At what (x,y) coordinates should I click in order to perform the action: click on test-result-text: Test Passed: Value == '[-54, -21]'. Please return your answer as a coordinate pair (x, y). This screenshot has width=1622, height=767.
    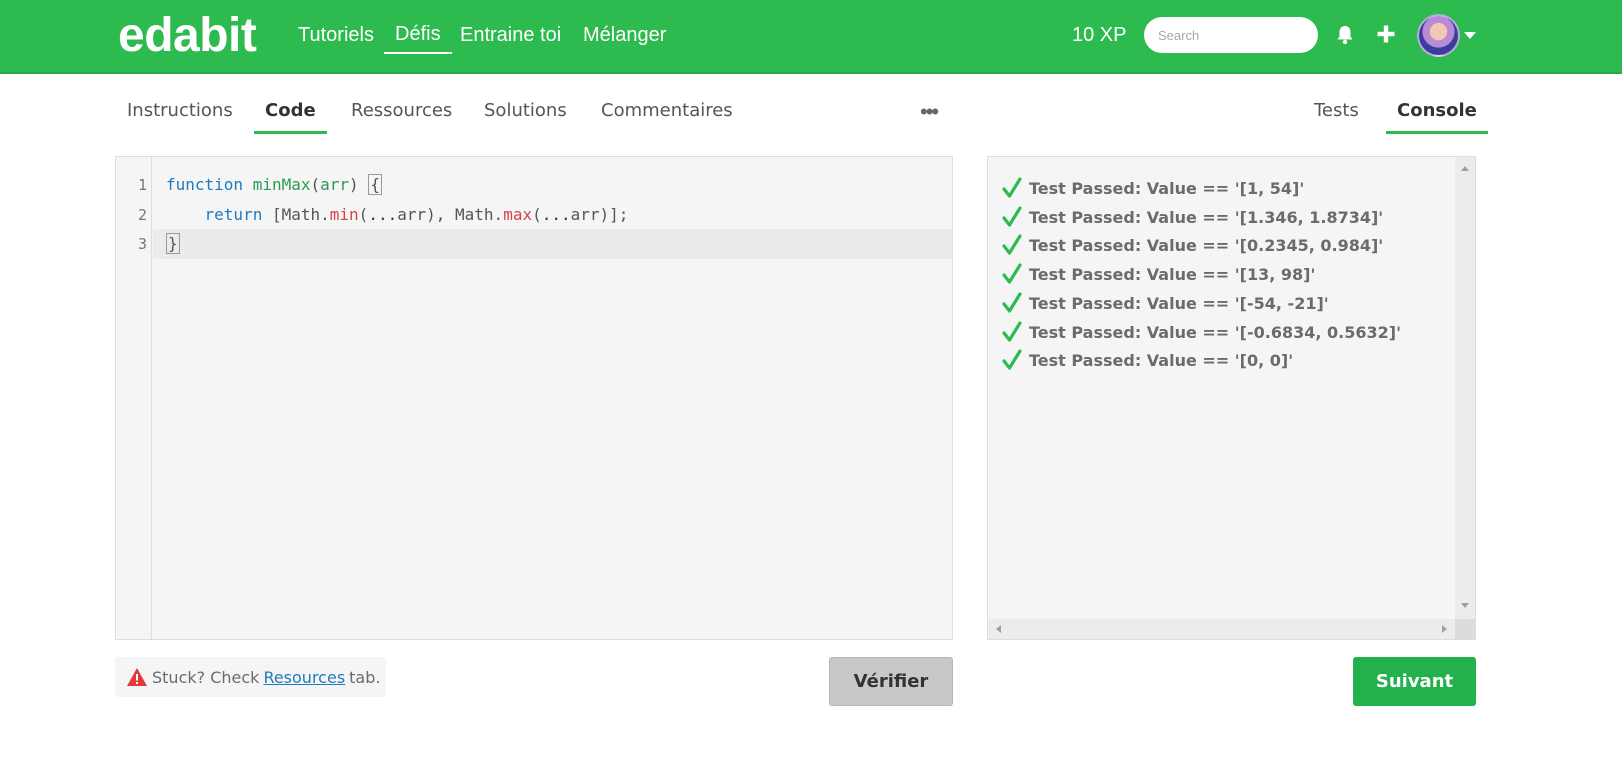
    Looking at the image, I should click on (1179, 303).